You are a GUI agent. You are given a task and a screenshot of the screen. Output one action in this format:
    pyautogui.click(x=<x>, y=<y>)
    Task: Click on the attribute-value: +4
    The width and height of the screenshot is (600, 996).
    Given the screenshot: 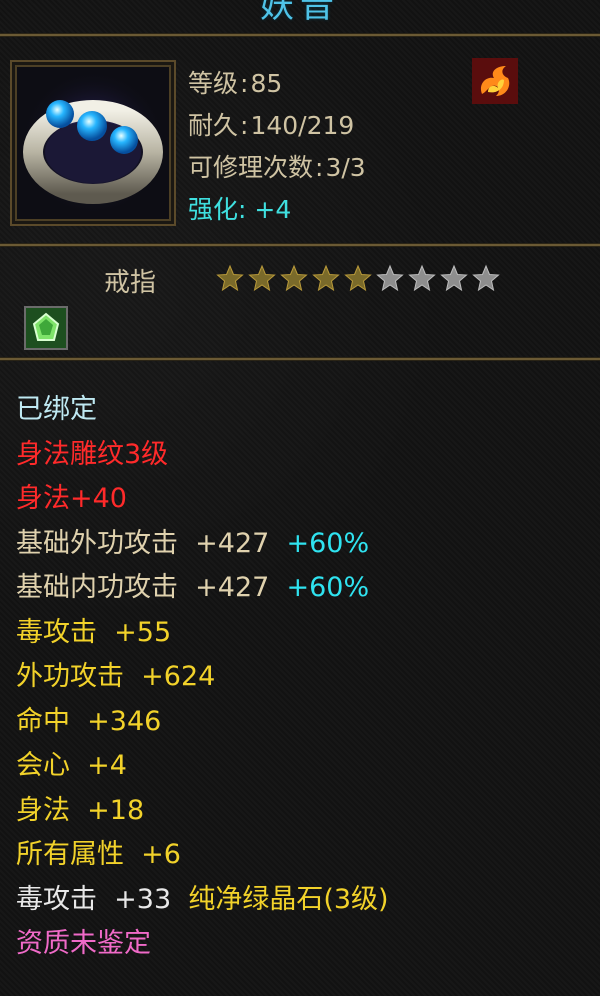 What is the action you would take?
    pyautogui.click(x=98, y=765)
    